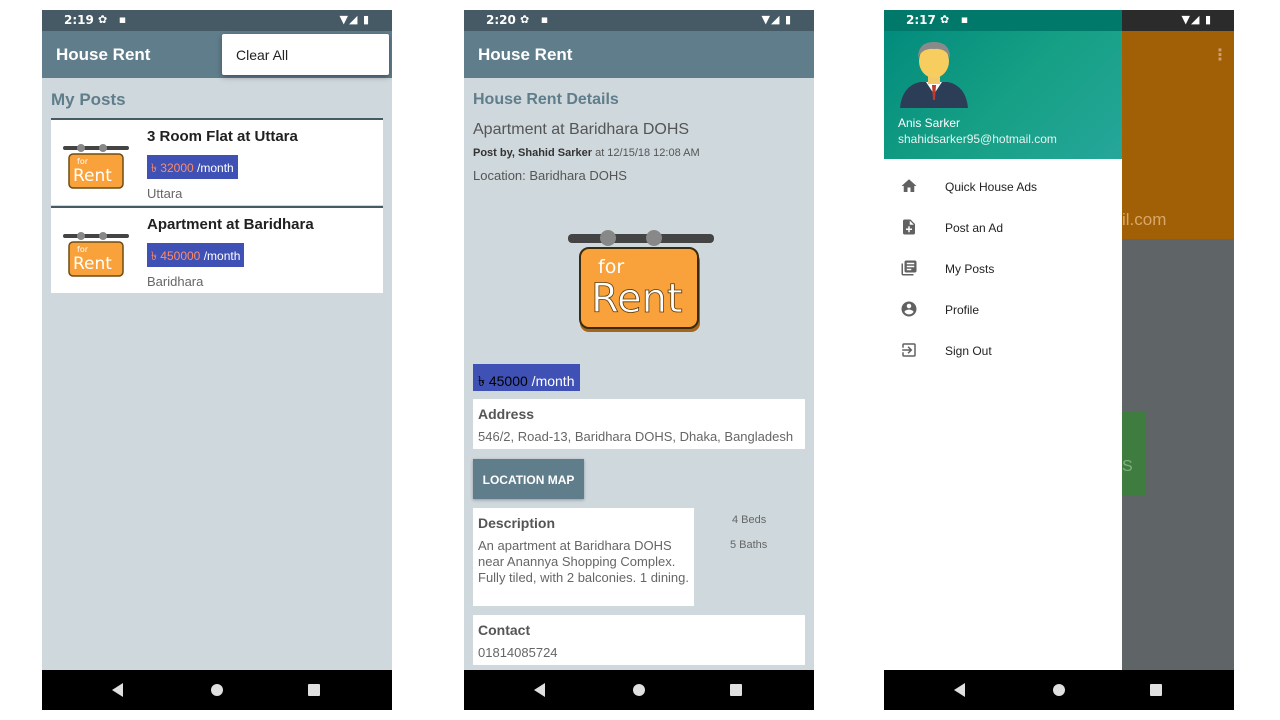  What do you see at coordinates (262, 55) in the screenshot?
I see `clear-all-menu-item: Clear All` at bounding box center [262, 55].